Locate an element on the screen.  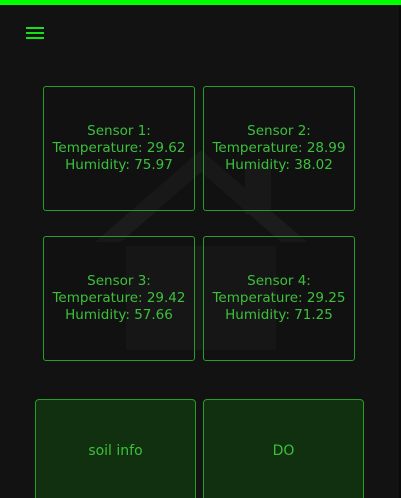
do-button: DO is located at coordinates (283, 448).